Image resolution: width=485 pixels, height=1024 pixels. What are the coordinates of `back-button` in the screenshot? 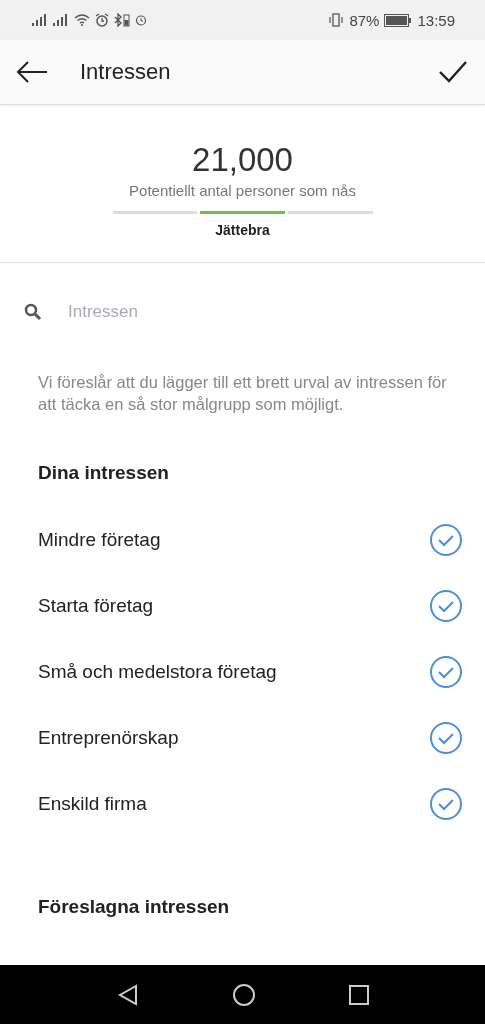 It's located at (32, 72).